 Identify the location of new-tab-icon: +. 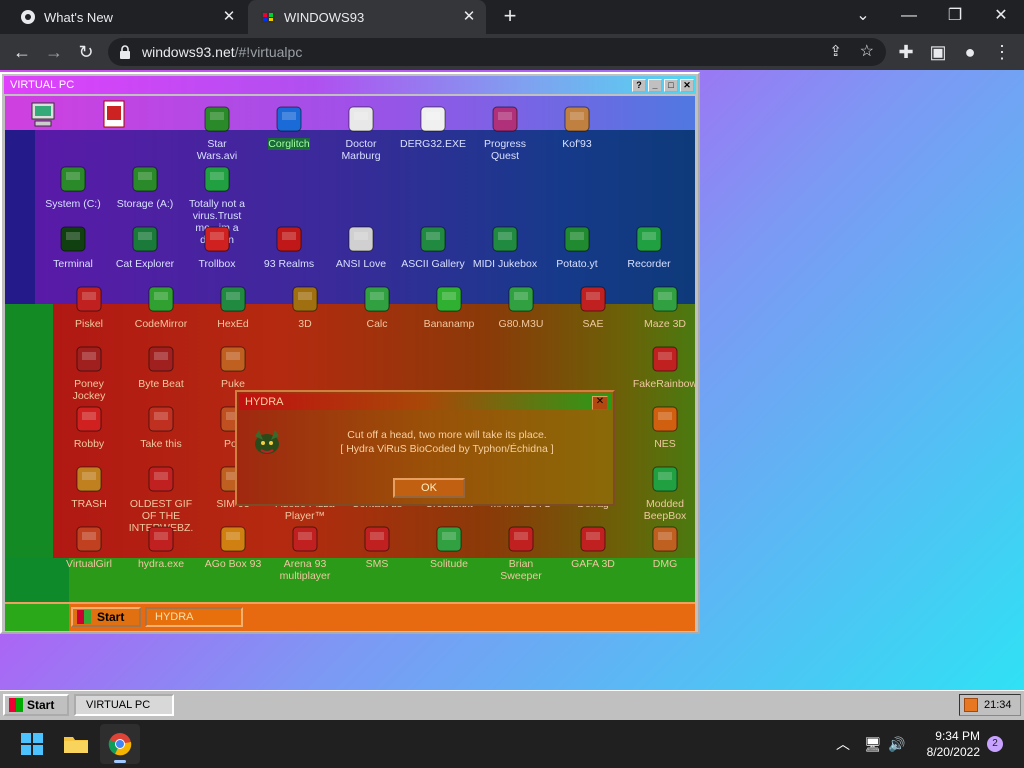
(510, 17).